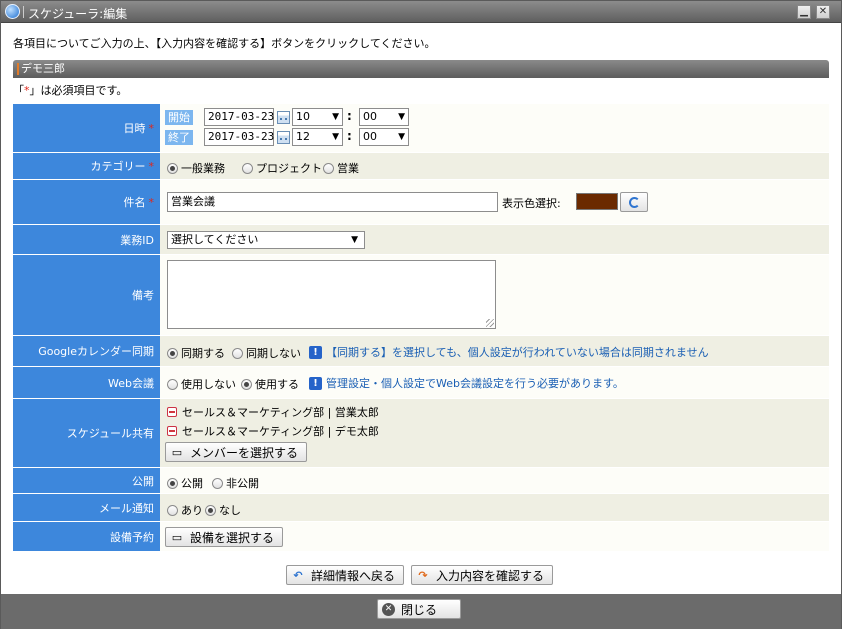 The image size is (842, 629). I want to click on start-calendar-icon, so click(283, 117).